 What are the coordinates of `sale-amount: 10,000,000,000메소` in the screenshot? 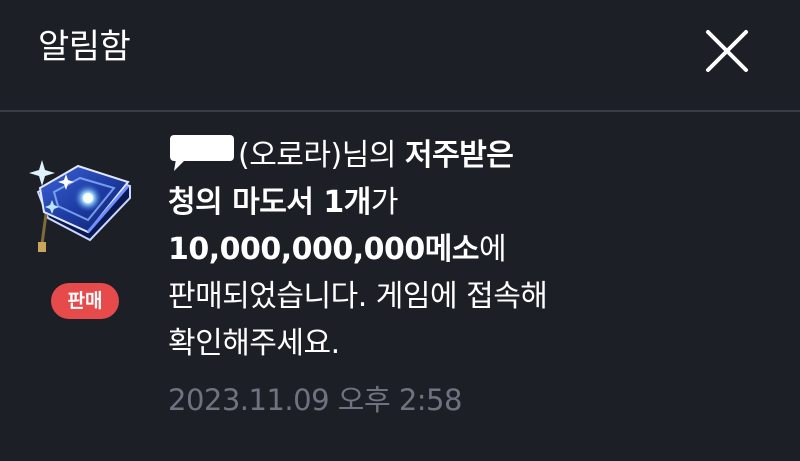 It's located at (324, 249).